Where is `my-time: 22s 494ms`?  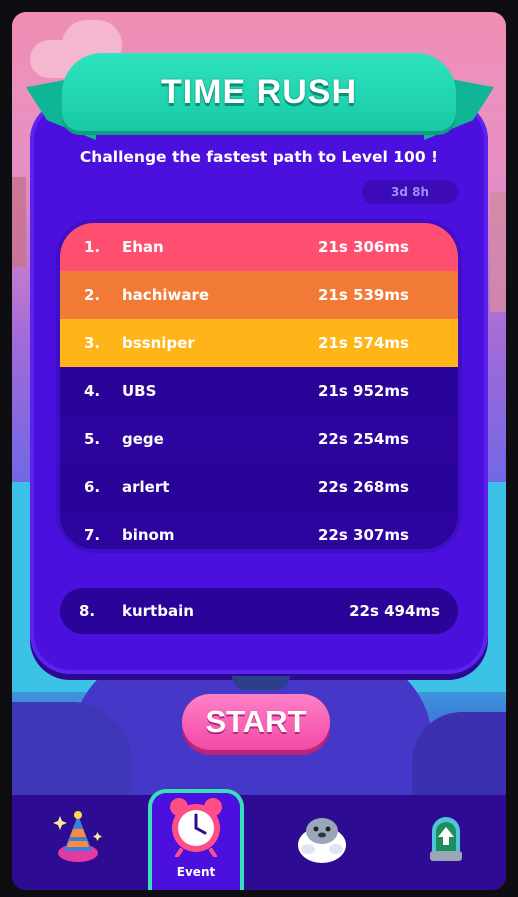
my-time: 22s 494ms is located at coordinates (394, 611).